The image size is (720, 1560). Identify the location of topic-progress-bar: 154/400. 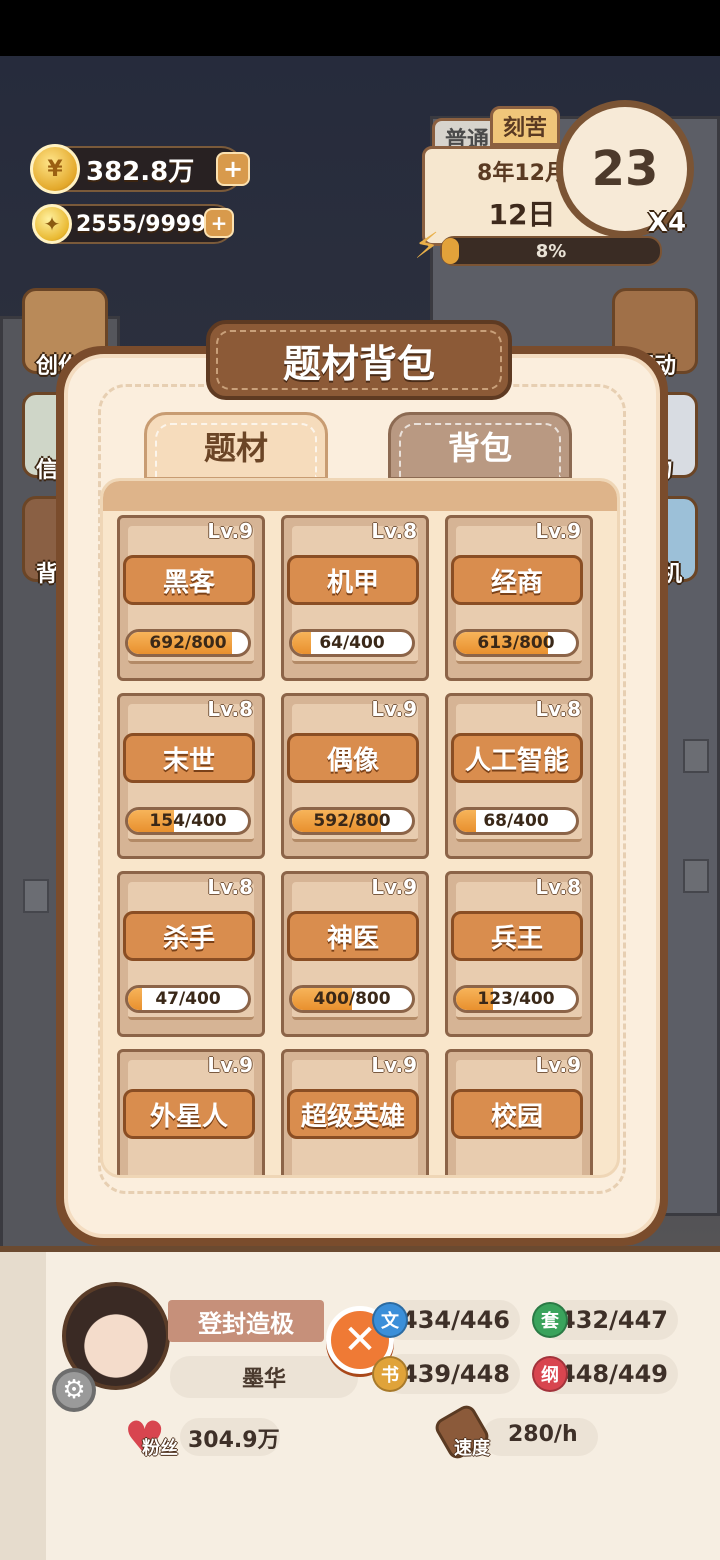
(188, 821).